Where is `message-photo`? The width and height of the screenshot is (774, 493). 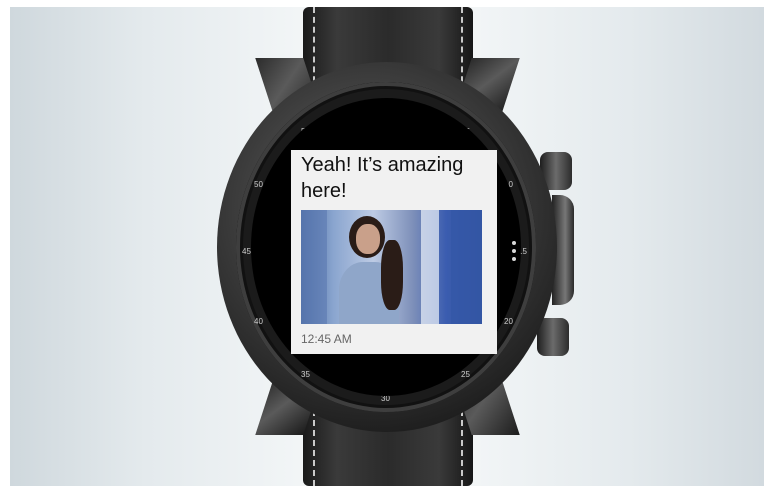 message-photo is located at coordinates (391, 267).